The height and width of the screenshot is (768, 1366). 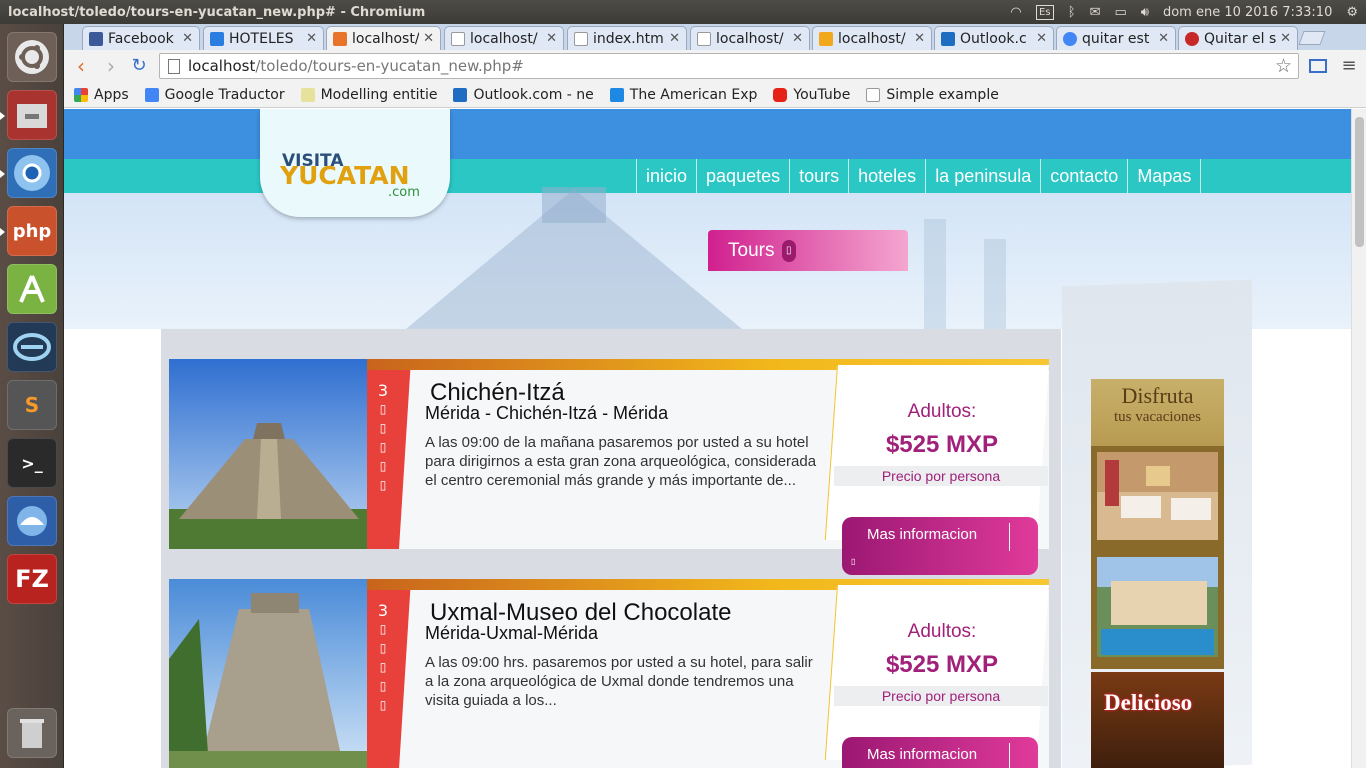 What do you see at coordinates (1359, 182) in the screenshot?
I see `scrollbar-thumb` at bounding box center [1359, 182].